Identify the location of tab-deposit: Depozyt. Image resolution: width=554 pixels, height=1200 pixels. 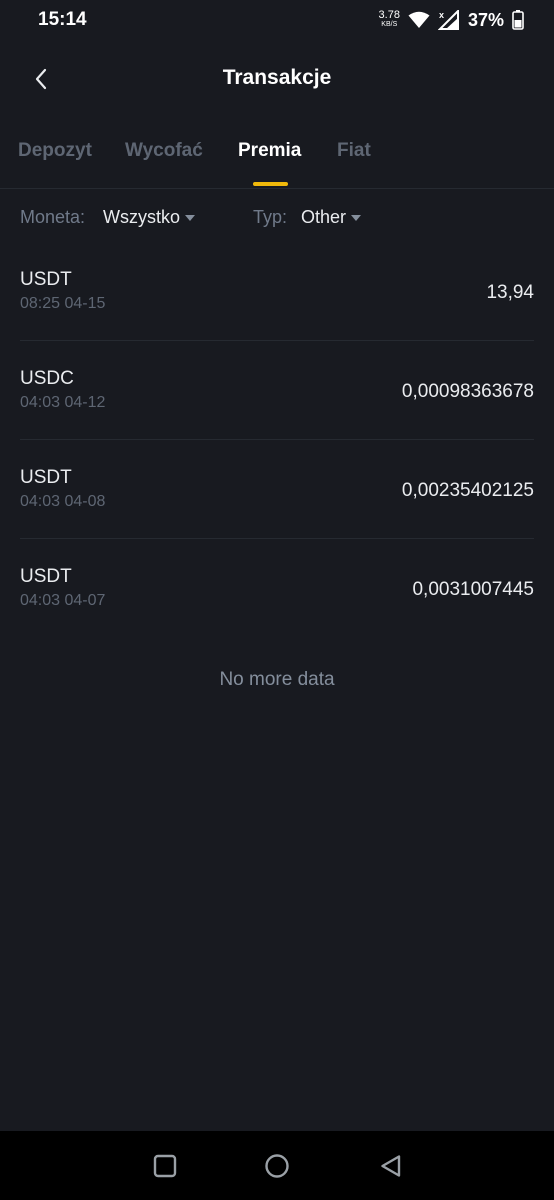
(55, 151).